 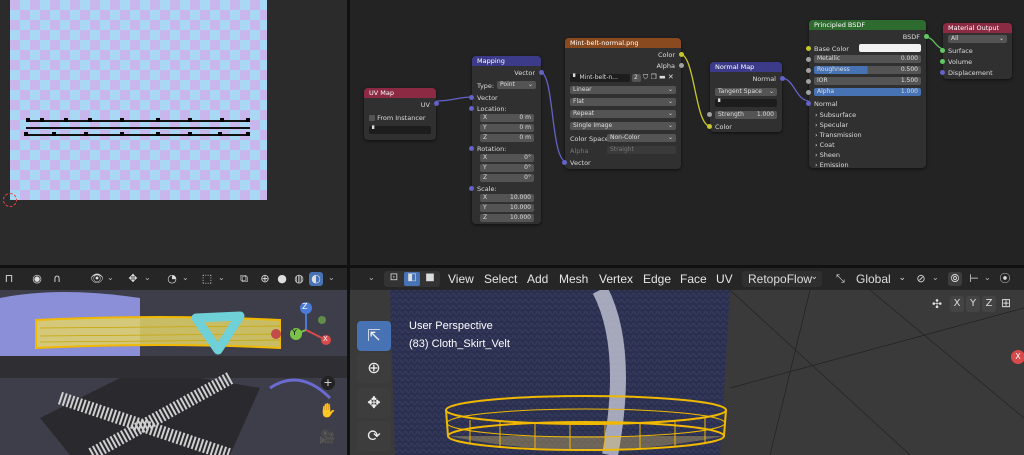 What do you see at coordinates (658, 77) in the screenshot?
I see `image-action-icons: ⛉ ❐ ▬ ✕` at bounding box center [658, 77].